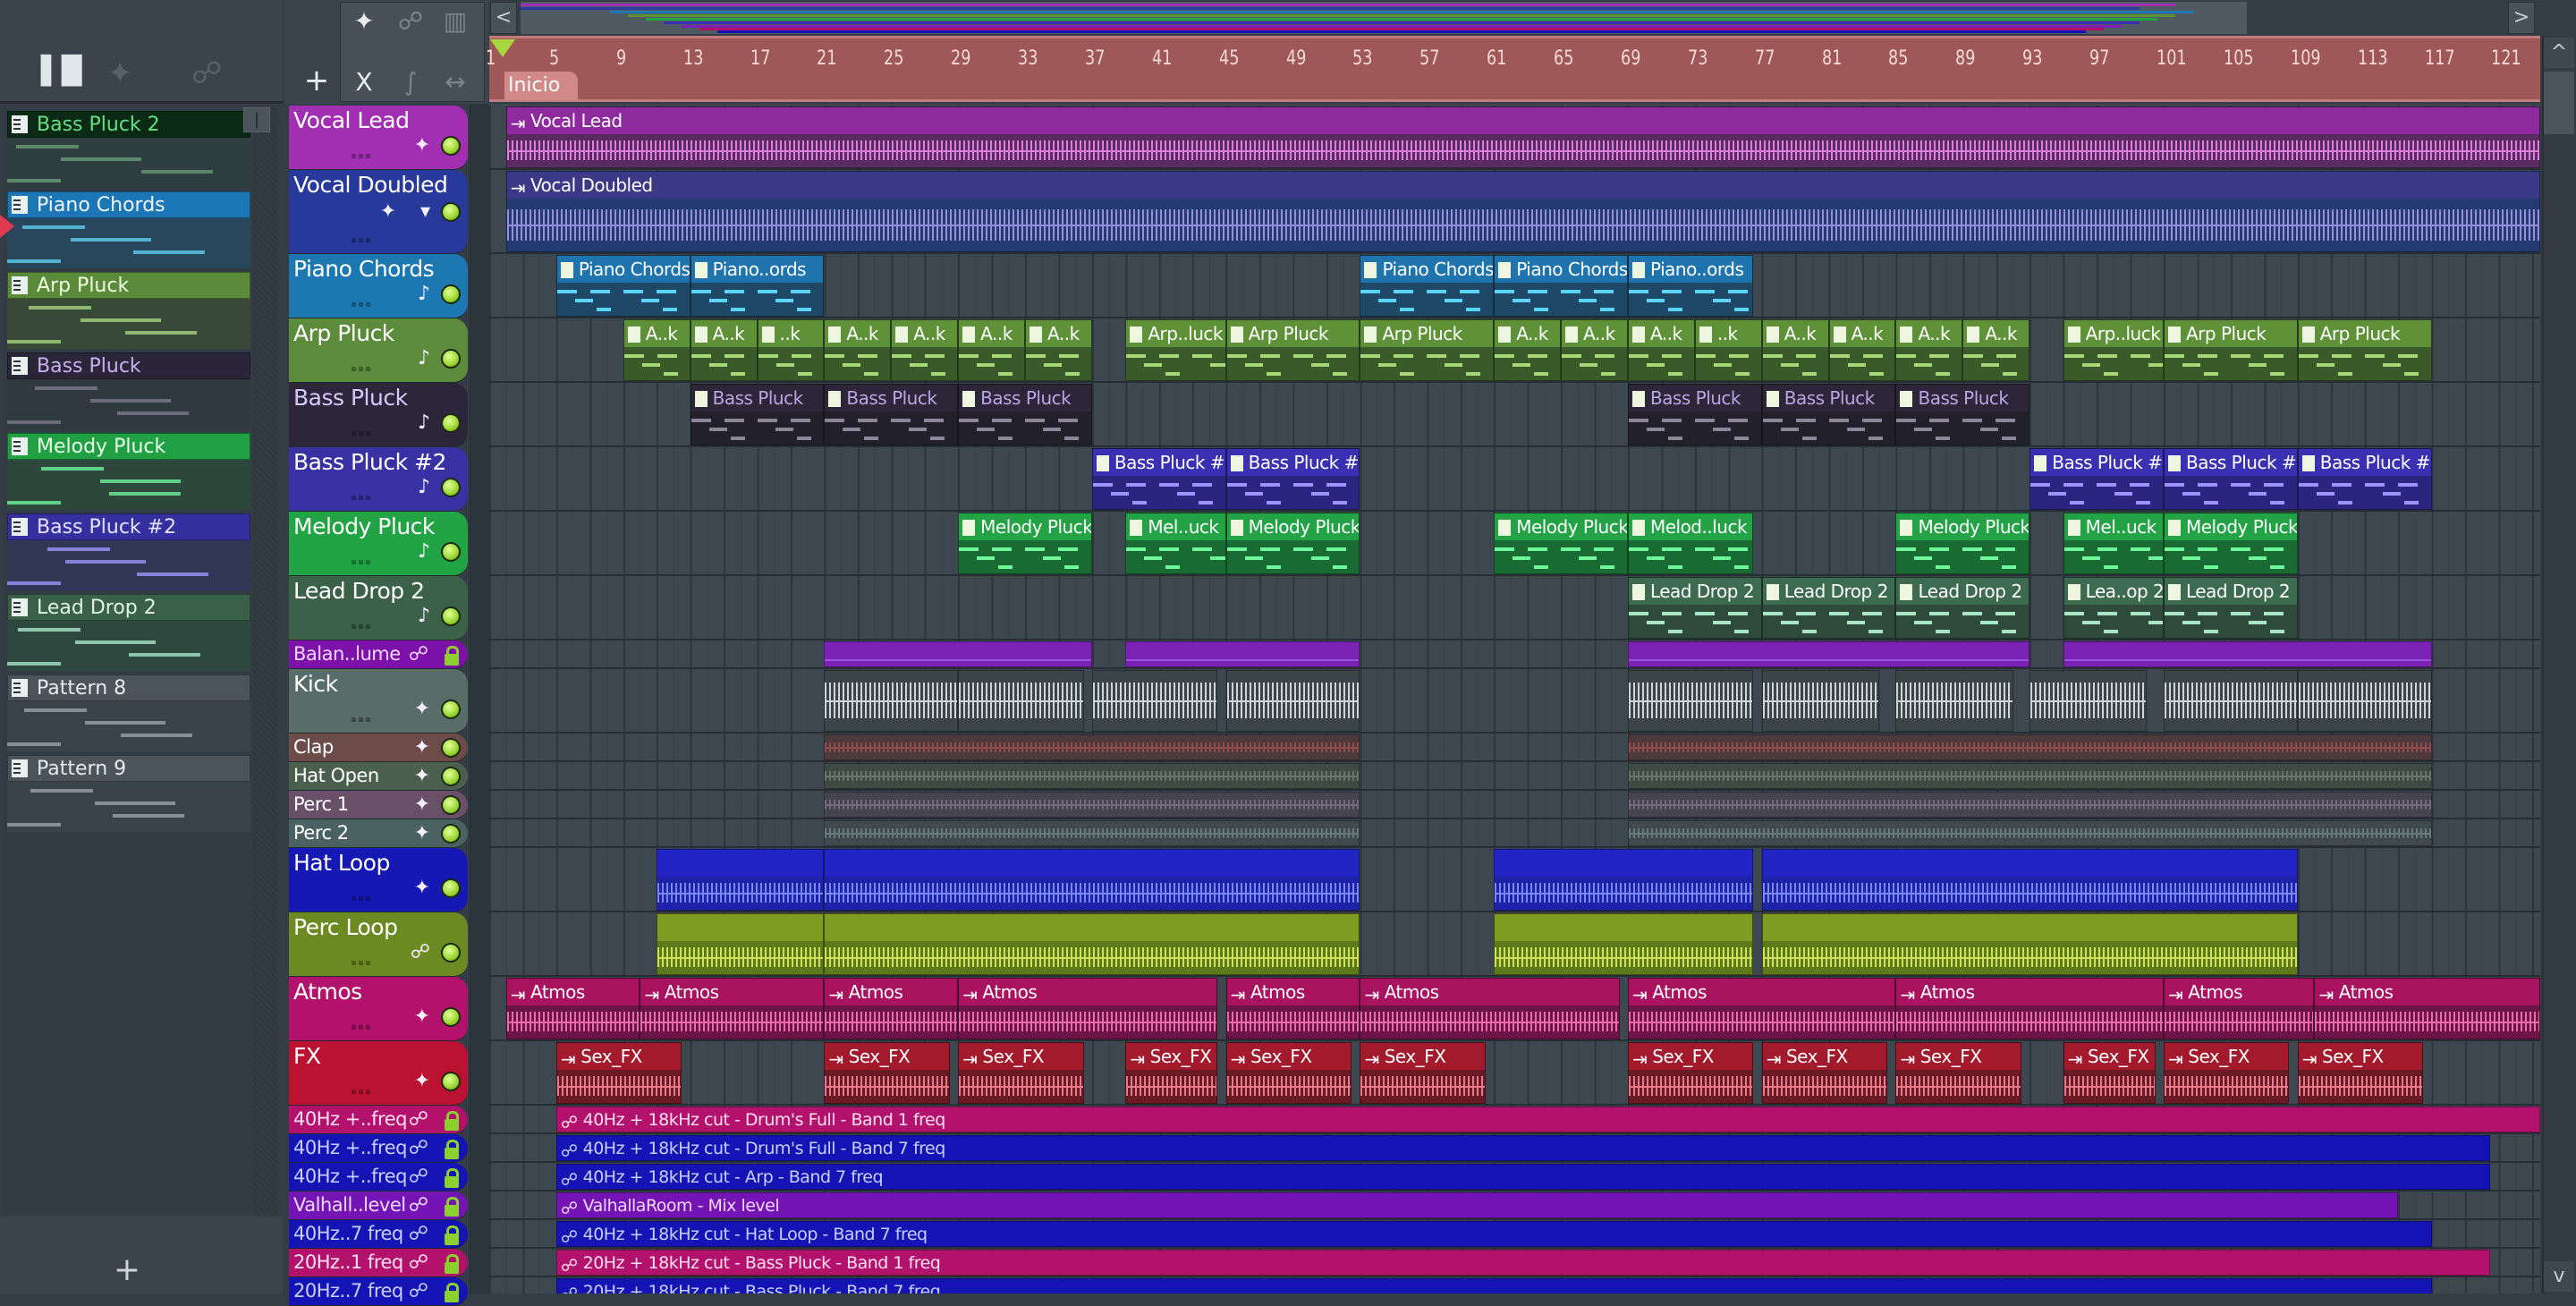  I want to click on clip: Lea..op 2, so click(2113, 608).